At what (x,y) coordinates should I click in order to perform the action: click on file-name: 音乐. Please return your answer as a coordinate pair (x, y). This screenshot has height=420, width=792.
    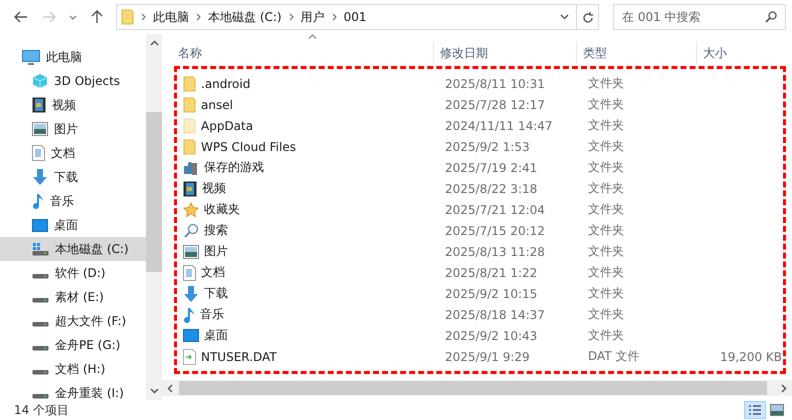
    Looking at the image, I should click on (212, 314).